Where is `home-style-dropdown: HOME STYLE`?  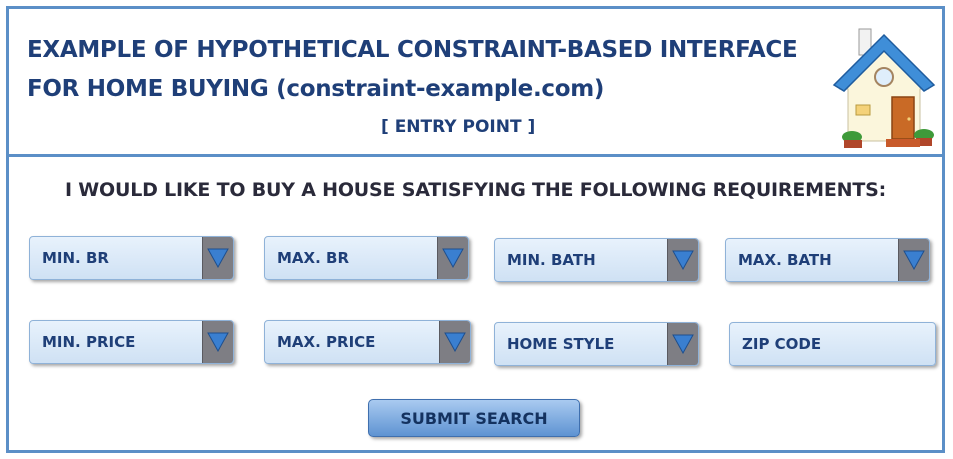 home-style-dropdown: HOME STYLE is located at coordinates (596, 344).